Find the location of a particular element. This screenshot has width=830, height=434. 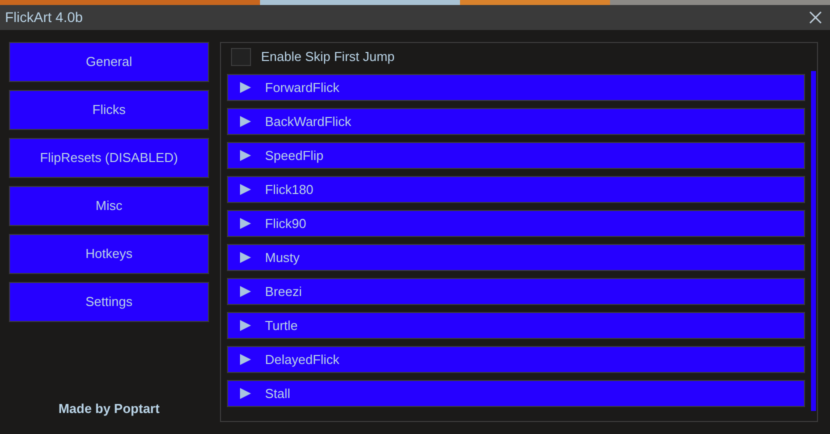

section-label: SpeedFlip is located at coordinates (294, 155).